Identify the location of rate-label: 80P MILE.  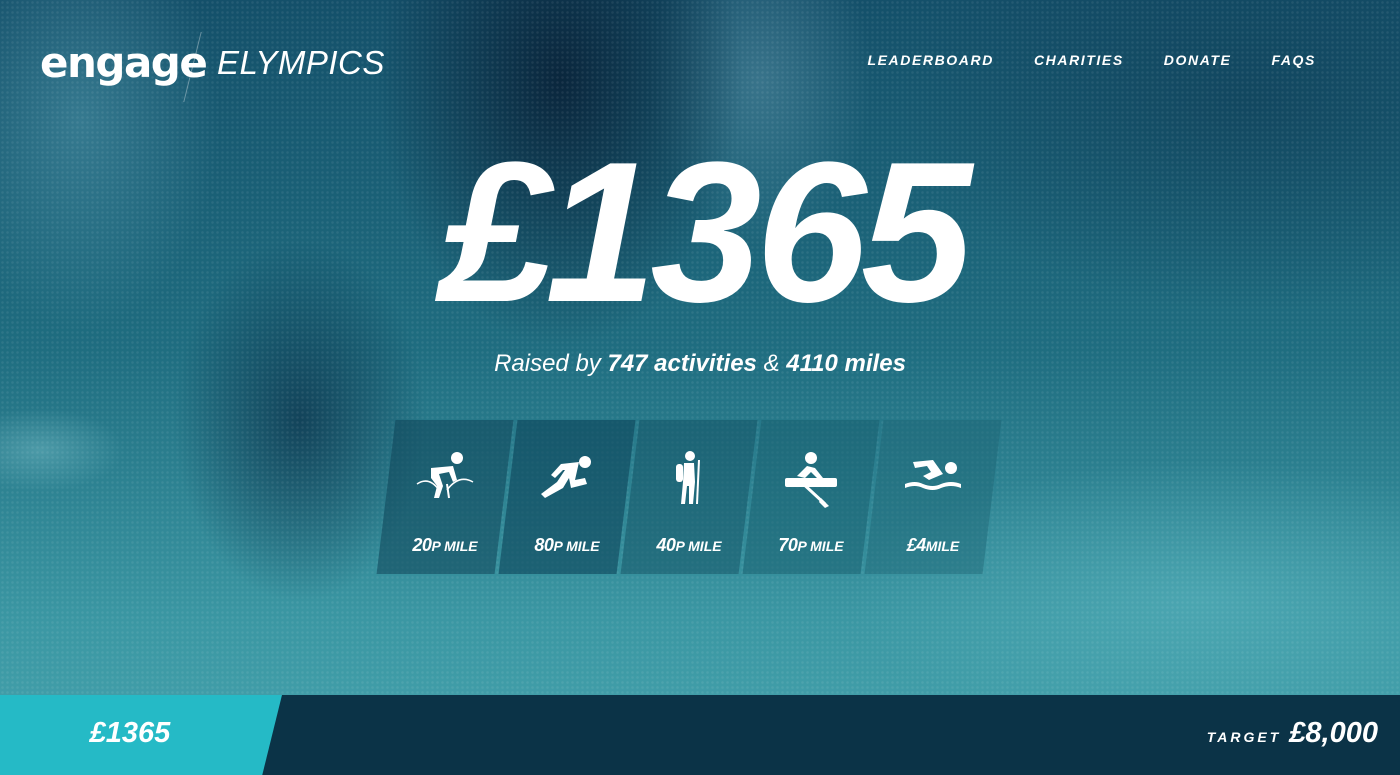
(567, 545).